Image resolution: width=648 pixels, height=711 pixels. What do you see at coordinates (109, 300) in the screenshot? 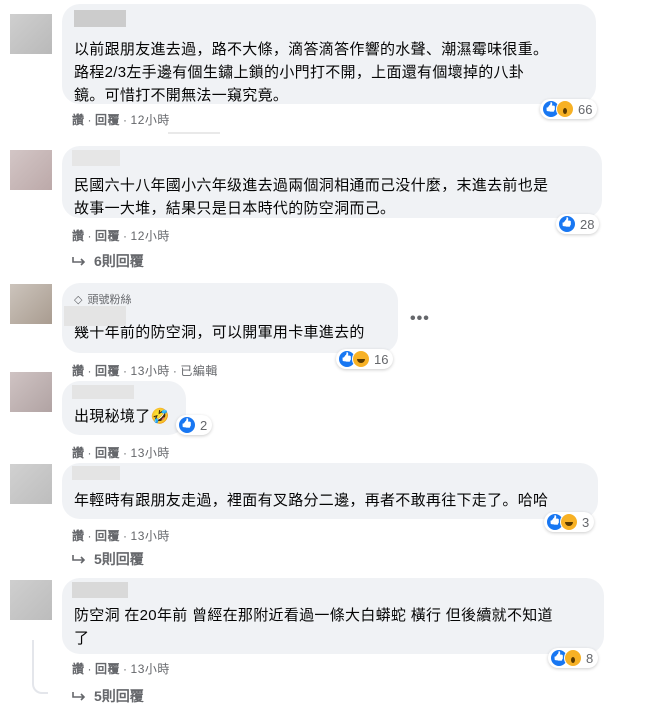
I see `badge-label: 頭號粉絲` at bounding box center [109, 300].